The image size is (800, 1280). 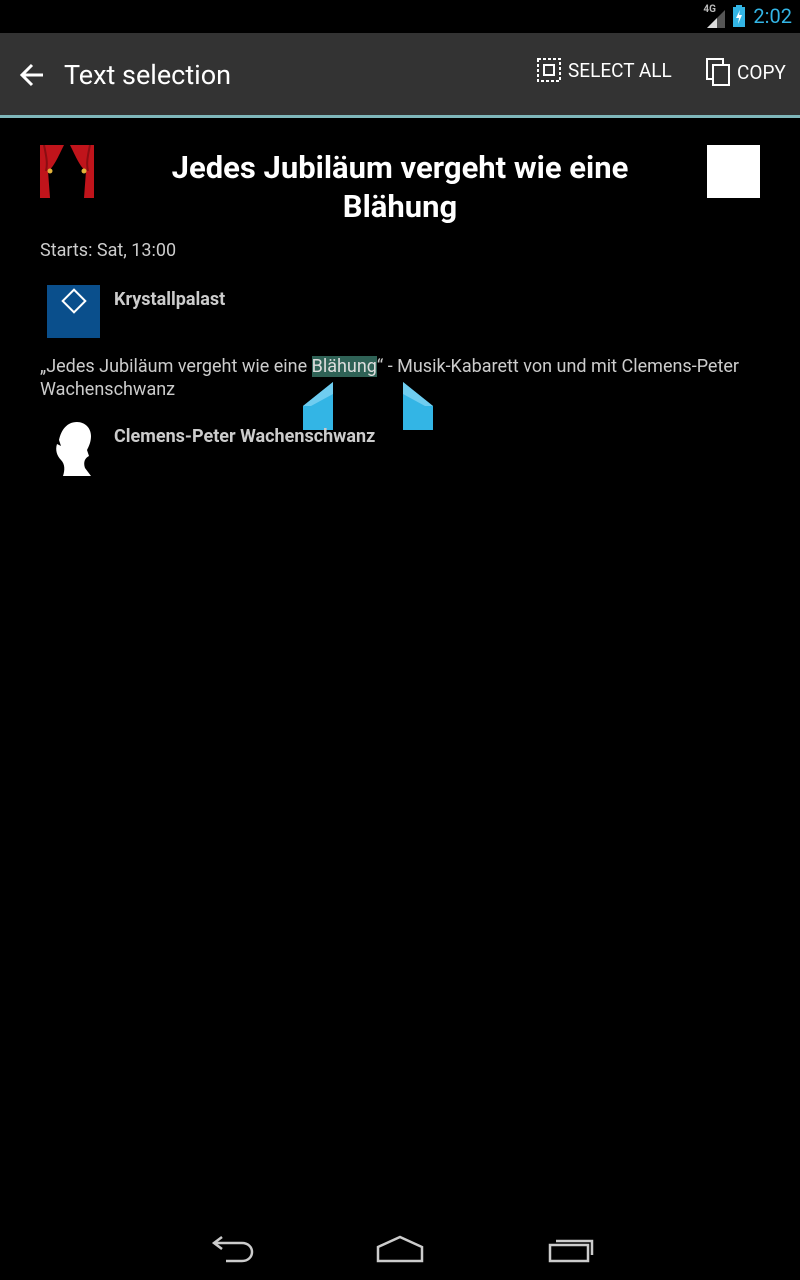 What do you see at coordinates (400, 16) in the screenshot?
I see `status-bar: 4G 2:02` at bounding box center [400, 16].